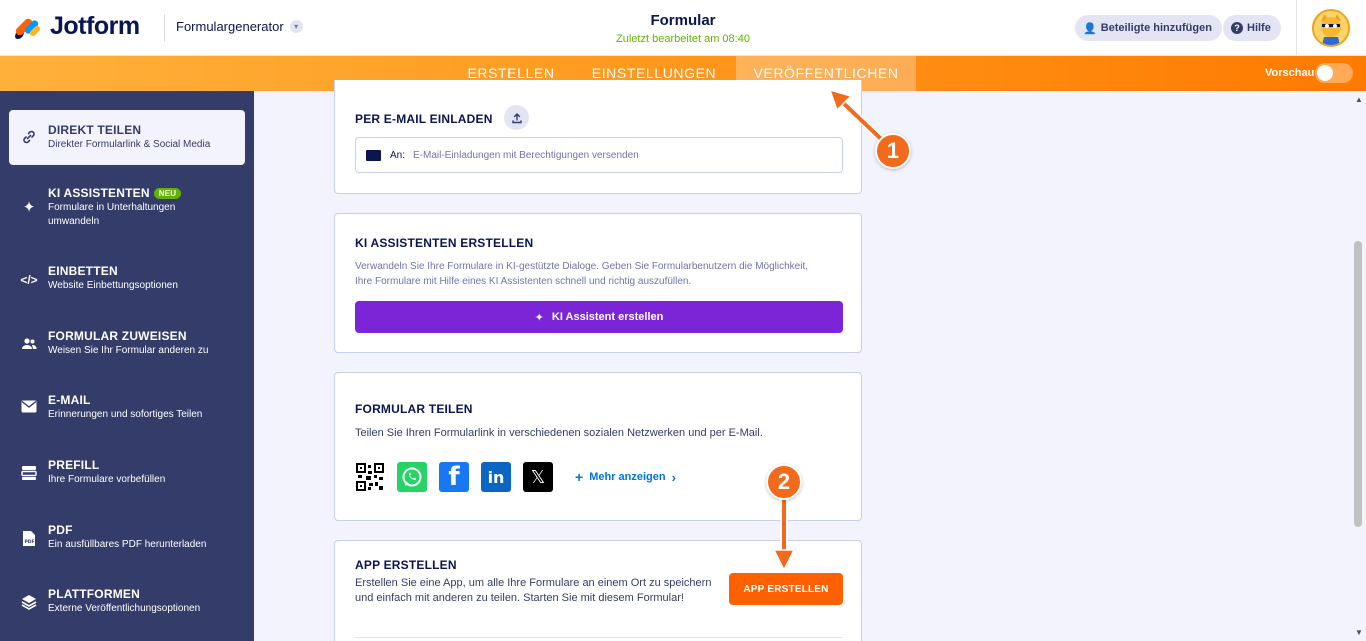  Describe the element at coordinates (29, 474) in the screenshot. I see `prefill-icon` at that location.